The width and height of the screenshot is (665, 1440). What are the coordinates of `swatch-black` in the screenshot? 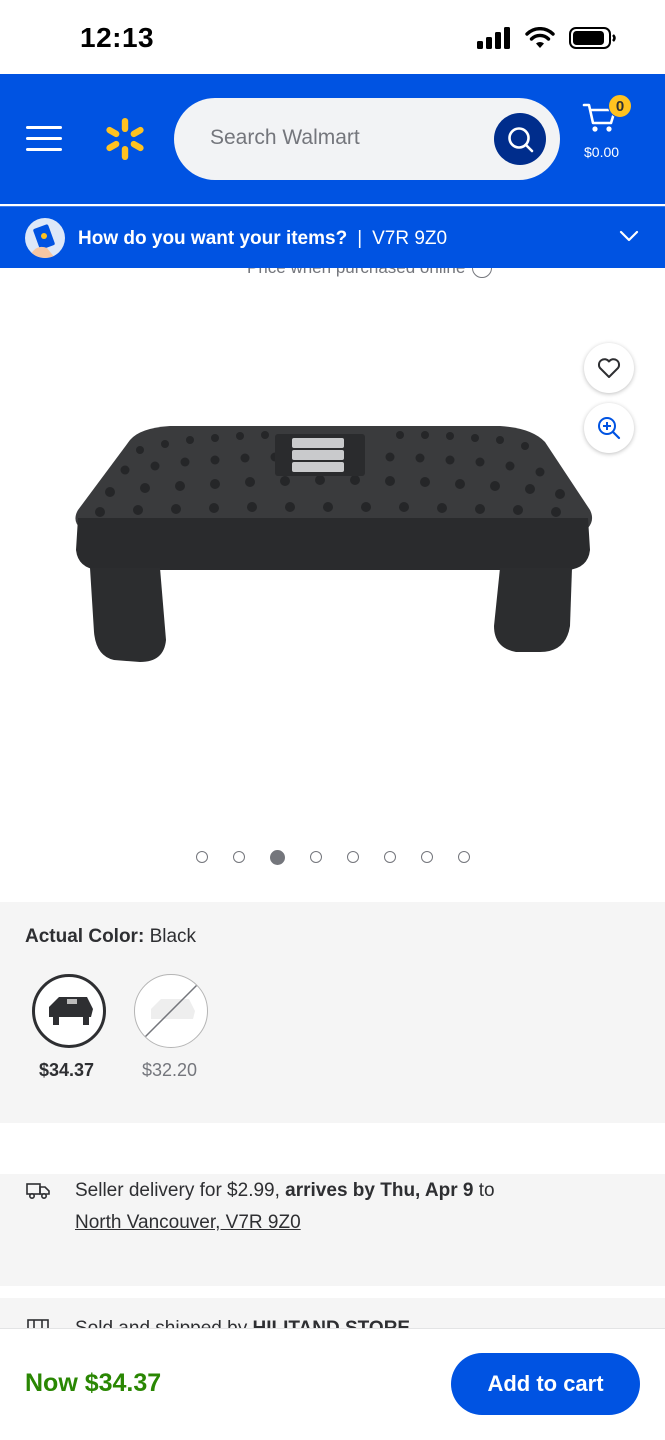 It's located at (69, 1011).